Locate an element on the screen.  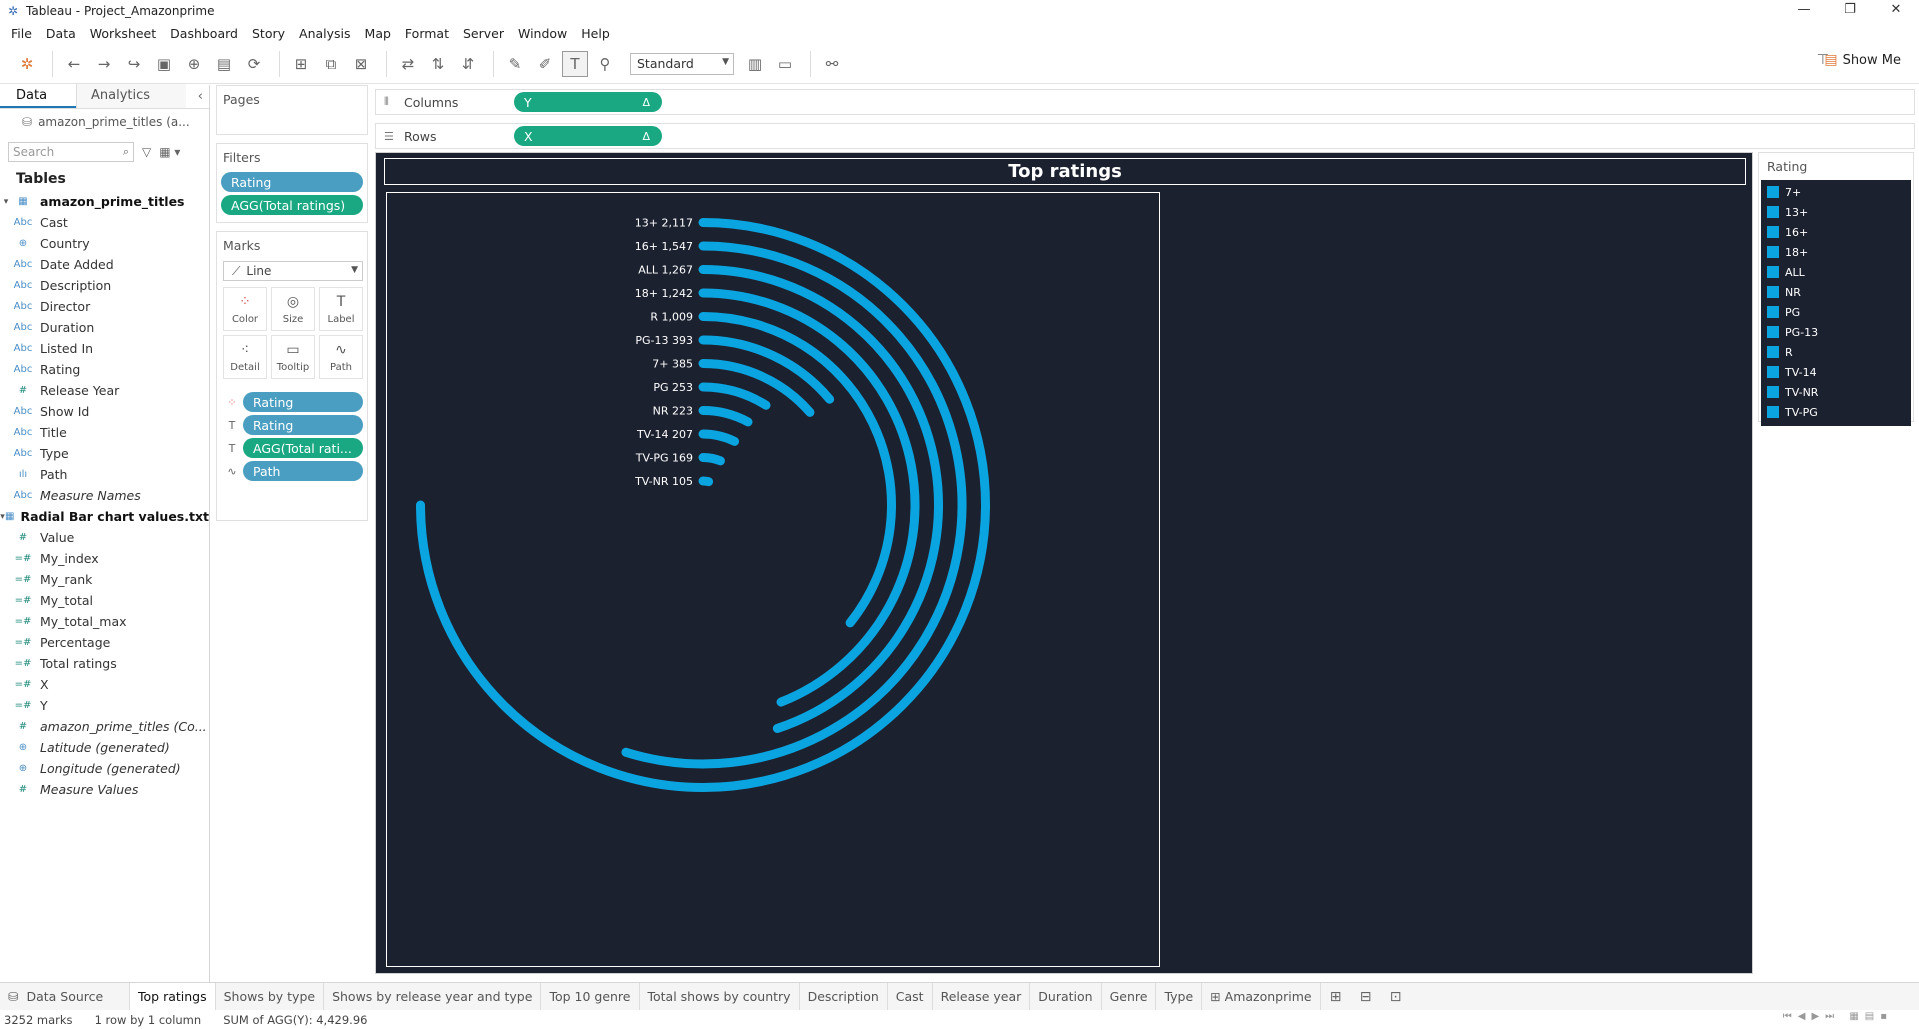
field-item: Abc Measure Names is located at coordinates (104, 495).